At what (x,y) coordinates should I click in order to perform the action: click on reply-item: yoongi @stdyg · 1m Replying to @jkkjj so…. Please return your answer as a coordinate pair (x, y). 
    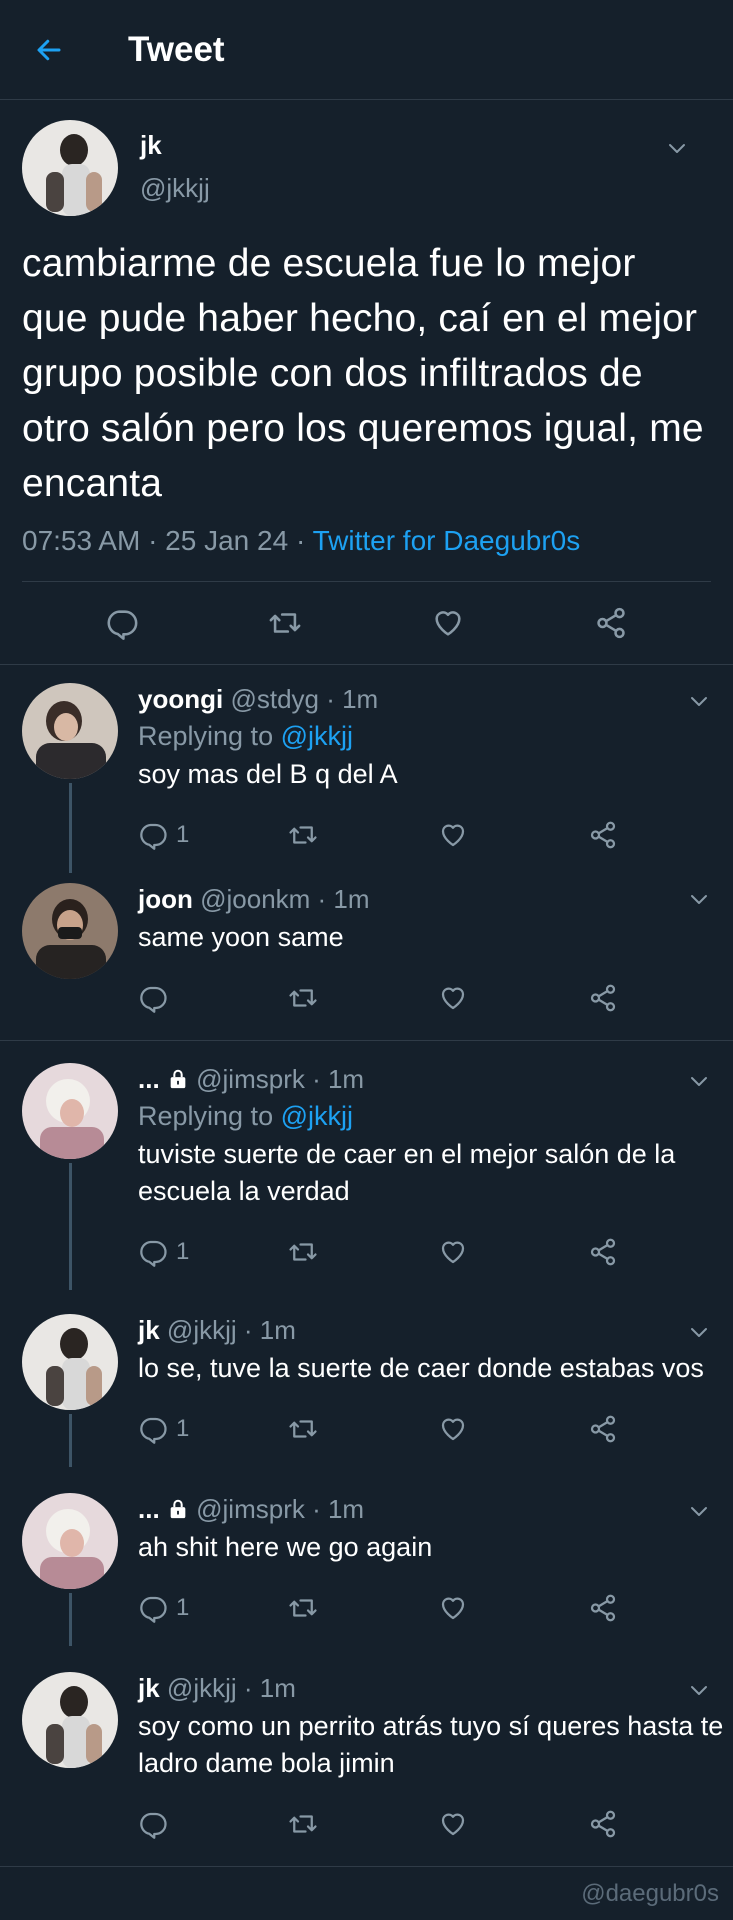
    Looking at the image, I should click on (366, 769).